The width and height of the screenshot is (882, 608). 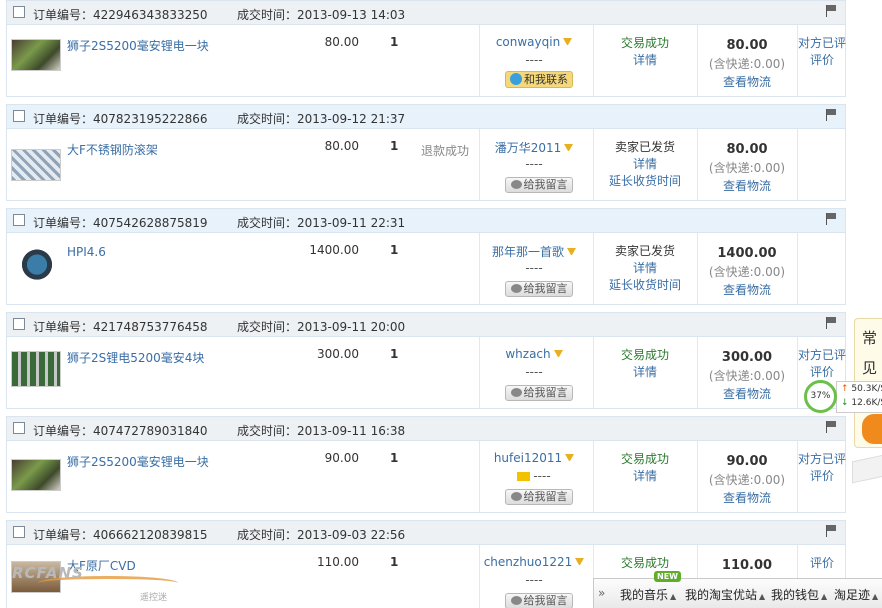 What do you see at coordinates (725, 594) in the screenshot?
I see `toolbar-my-taobao-youzhan: 我的淘宝优站 ▲` at bounding box center [725, 594].